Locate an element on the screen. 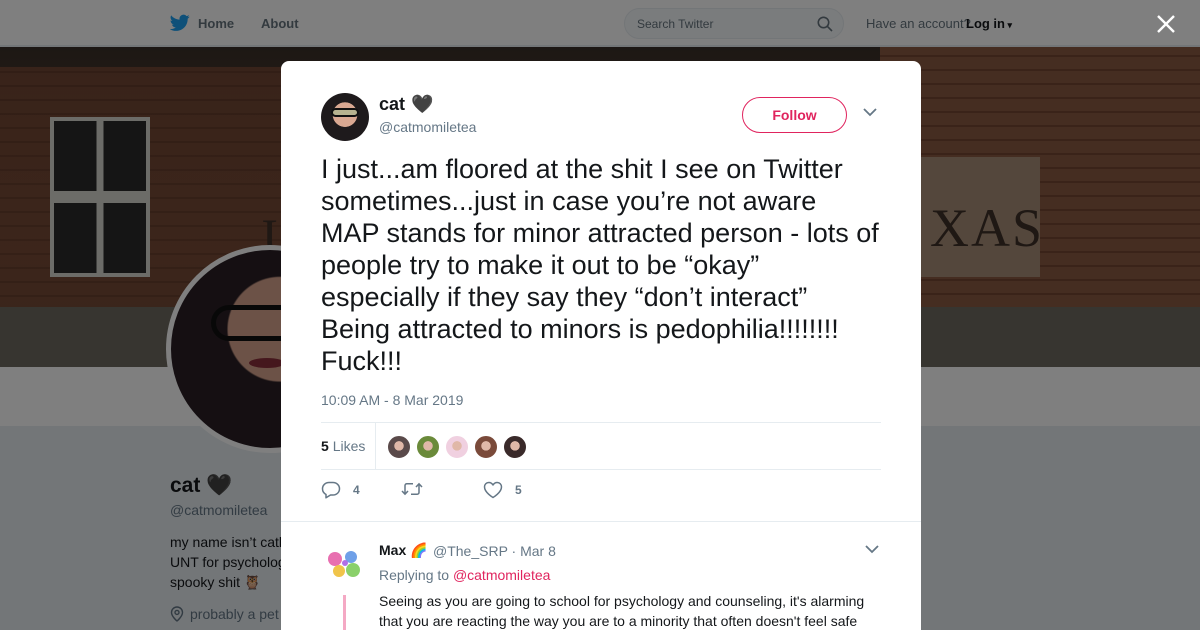 The width and height of the screenshot is (1200, 630). tweet-author-avatar is located at coordinates (345, 117).